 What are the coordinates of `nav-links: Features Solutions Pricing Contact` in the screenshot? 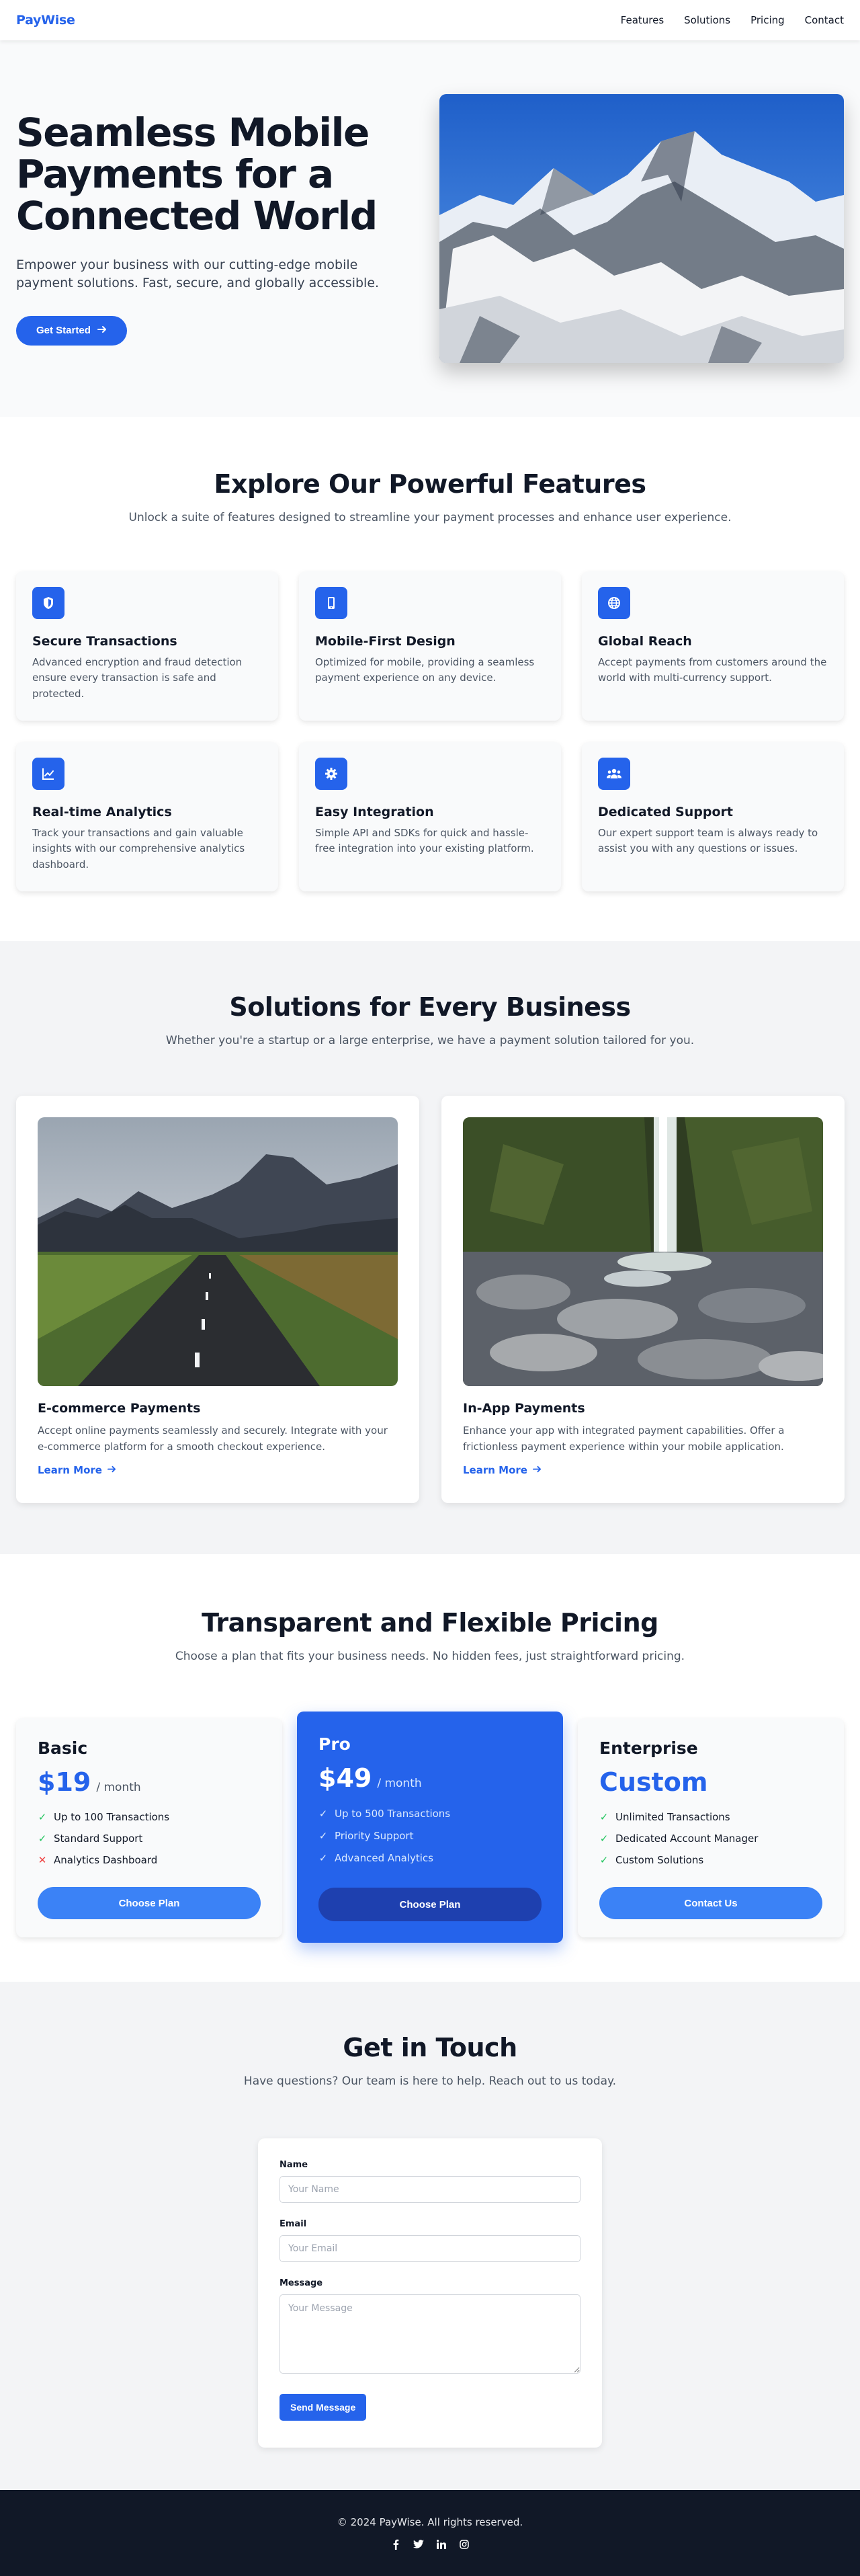 It's located at (732, 20).